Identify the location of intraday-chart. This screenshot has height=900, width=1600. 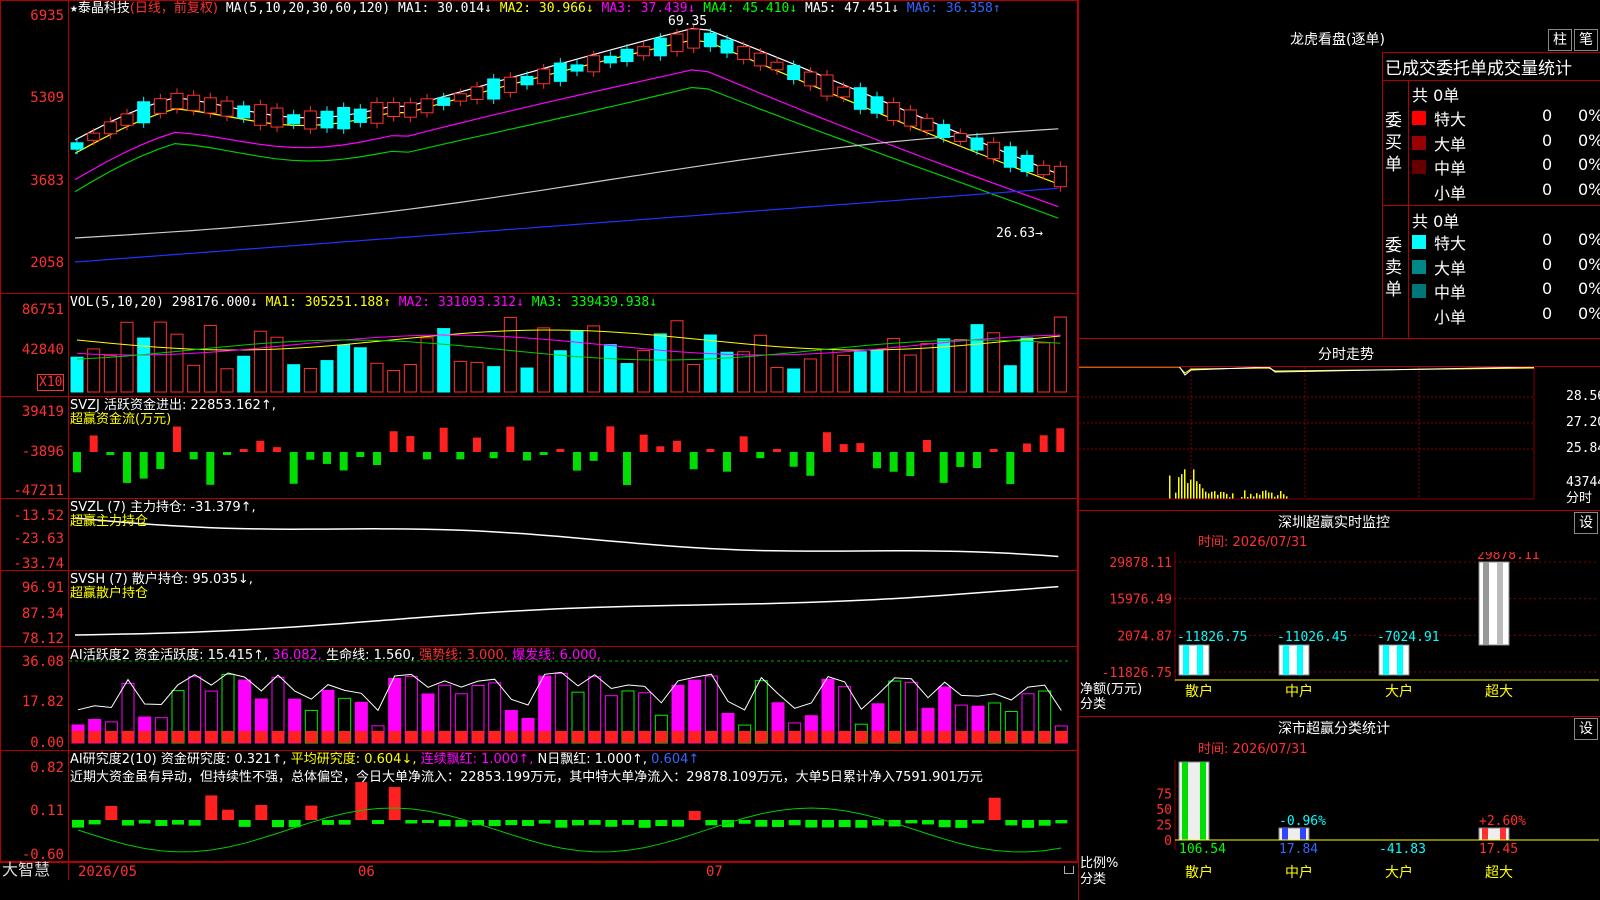
(1339, 437).